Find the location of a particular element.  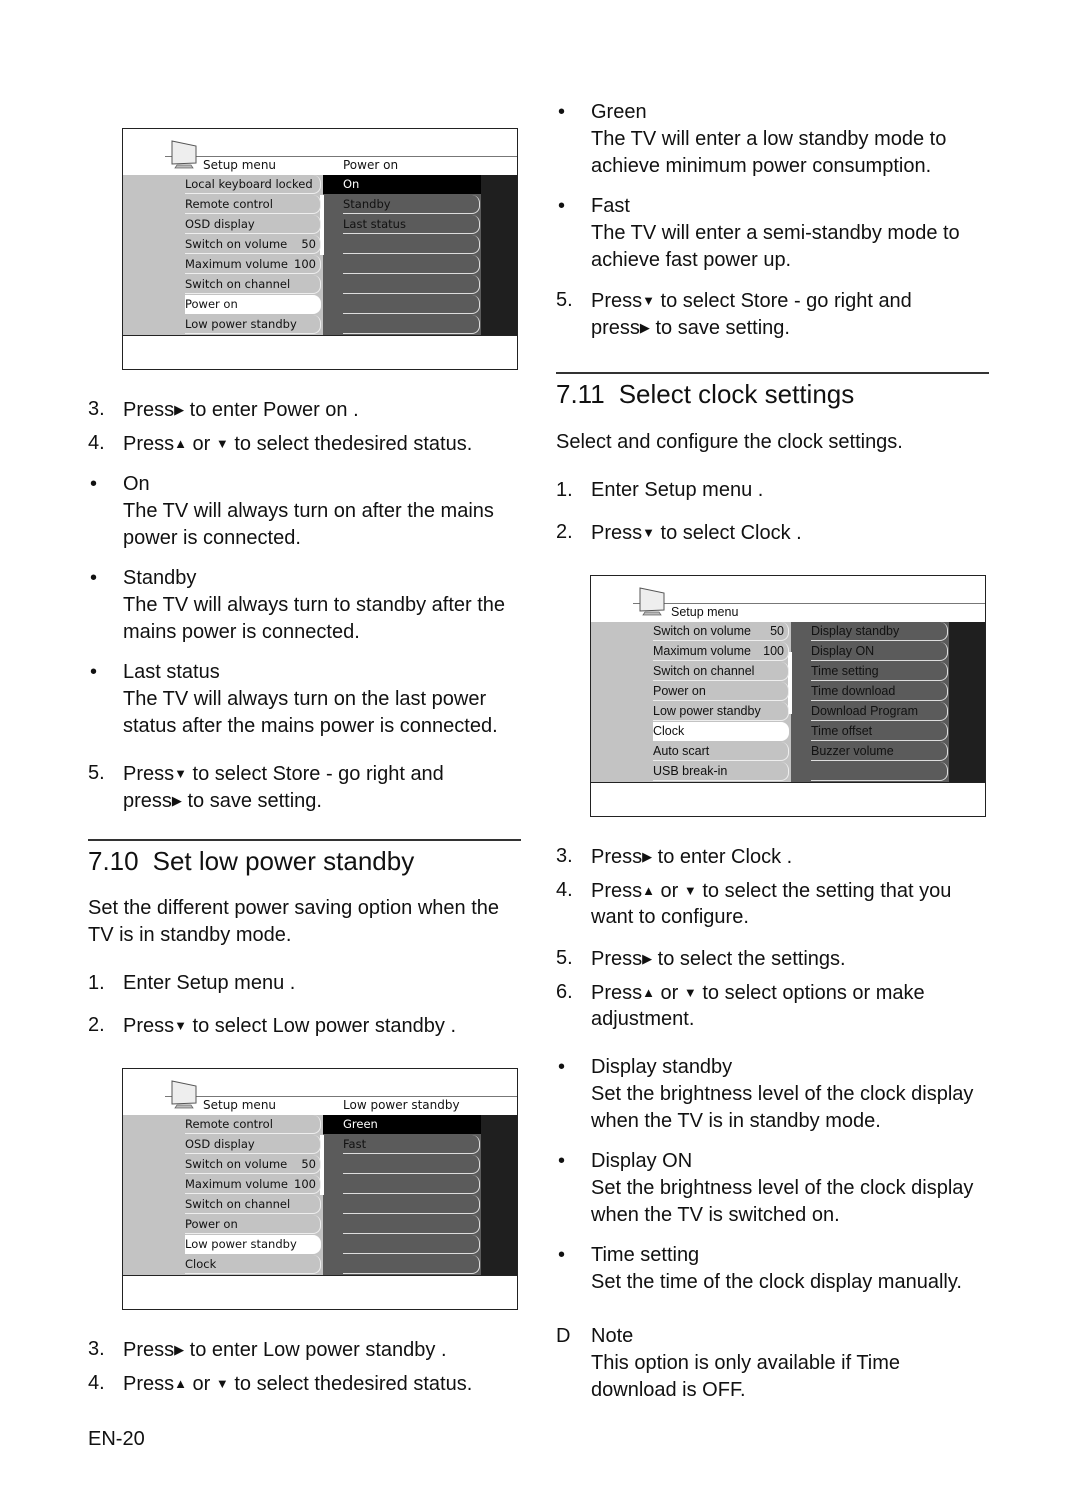

submenu-option: Display standby is located at coordinates (879, 631).